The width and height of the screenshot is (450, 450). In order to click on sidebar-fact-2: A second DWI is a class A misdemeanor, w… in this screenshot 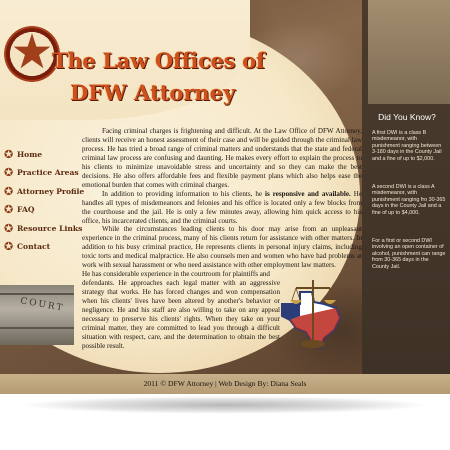, I will do `click(409, 200)`.